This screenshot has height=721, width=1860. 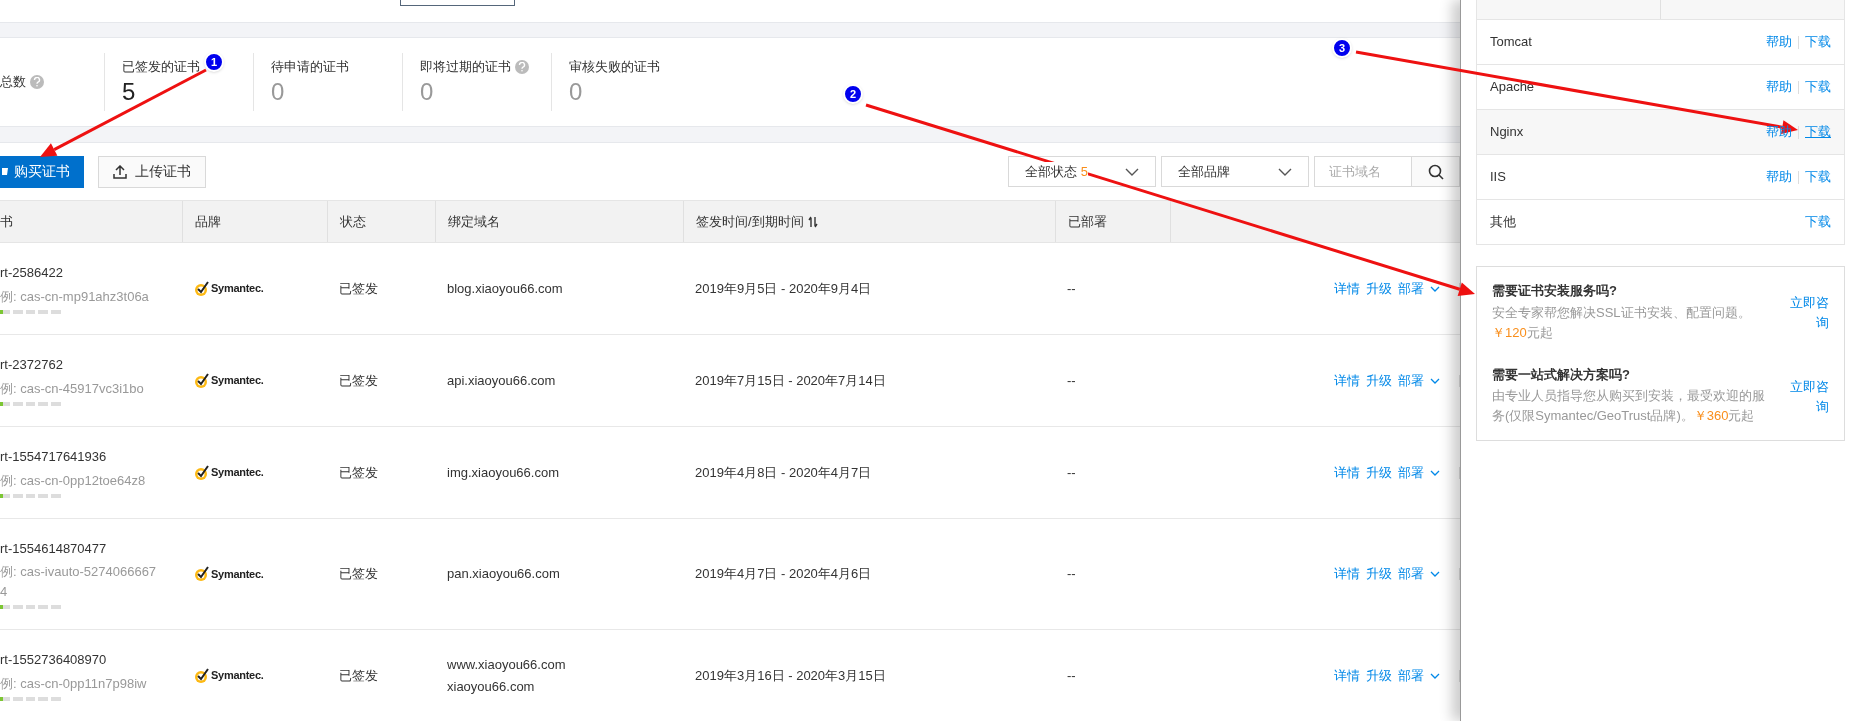 I want to click on server-name: 其他, so click(x=1503, y=222).